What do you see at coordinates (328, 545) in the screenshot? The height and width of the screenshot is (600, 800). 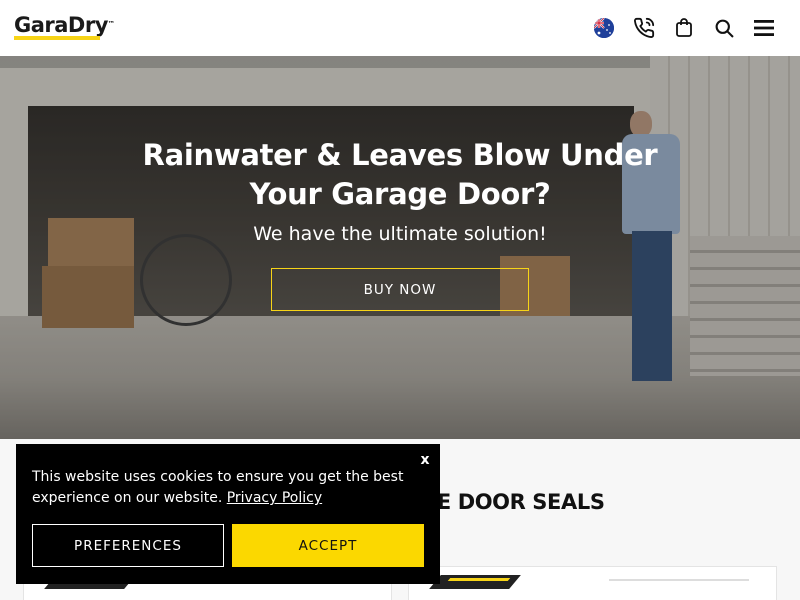 I see `accept-button: ACCEPT` at bounding box center [328, 545].